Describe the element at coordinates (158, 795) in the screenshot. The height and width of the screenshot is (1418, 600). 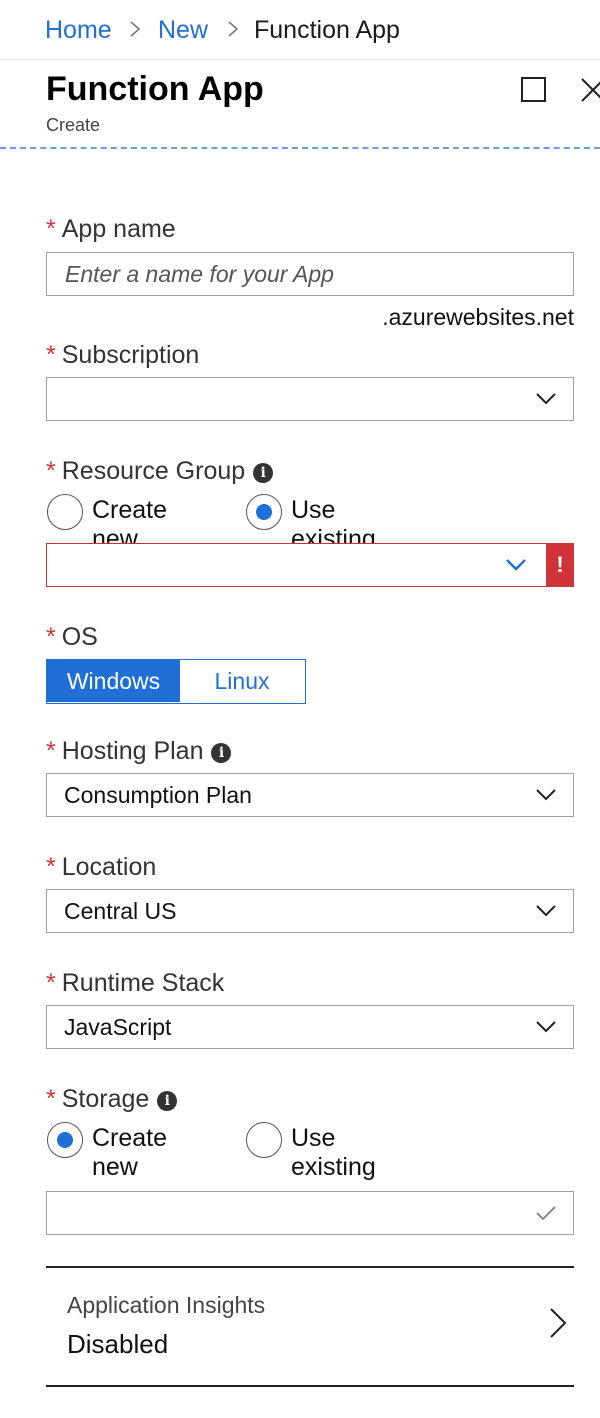
I see `hosting-plan-value: Consumption Plan` at that location.